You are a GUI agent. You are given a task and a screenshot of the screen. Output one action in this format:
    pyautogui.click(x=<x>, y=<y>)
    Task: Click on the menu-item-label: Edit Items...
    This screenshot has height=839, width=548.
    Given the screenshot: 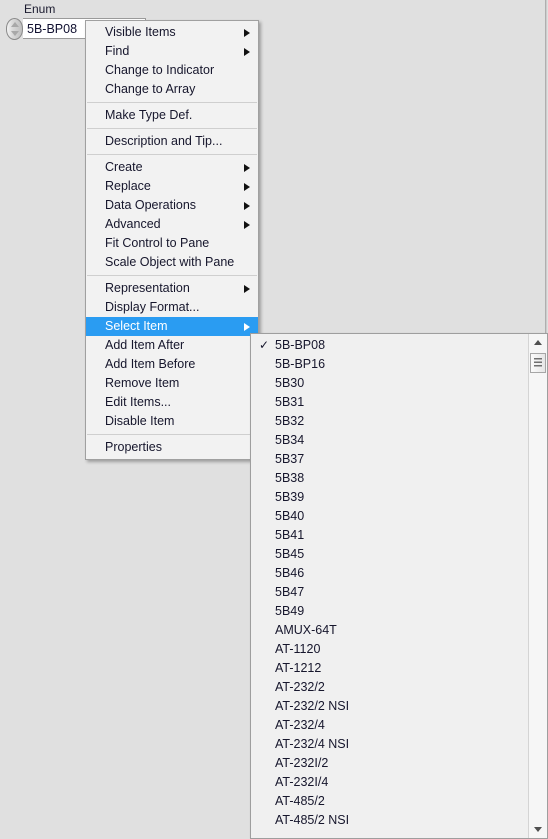 What is the action you would take?
    pyautogui.click(x=138, y=402)
    